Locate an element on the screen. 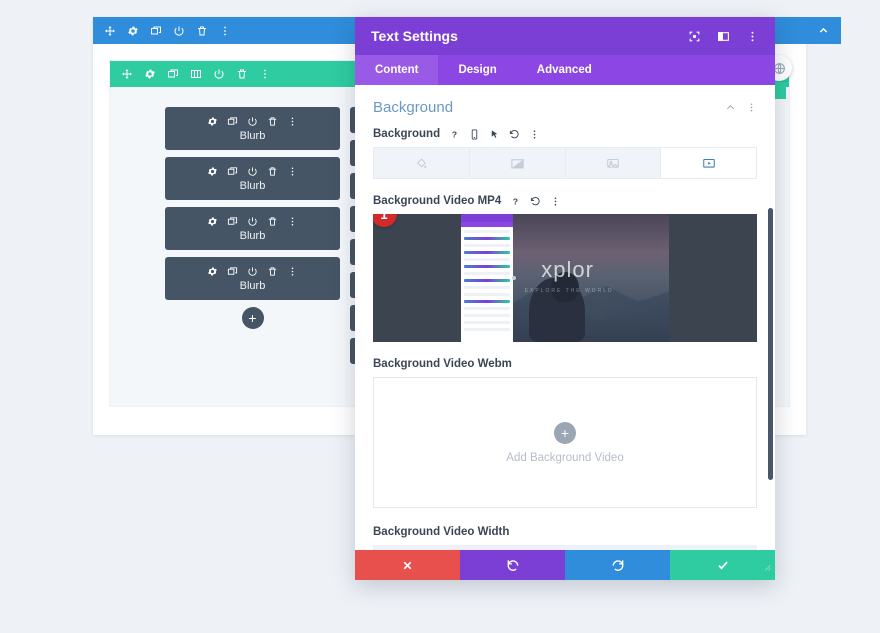 This screenshot has height=633, width=880. cancel-button is located at coordinates (407, 565).